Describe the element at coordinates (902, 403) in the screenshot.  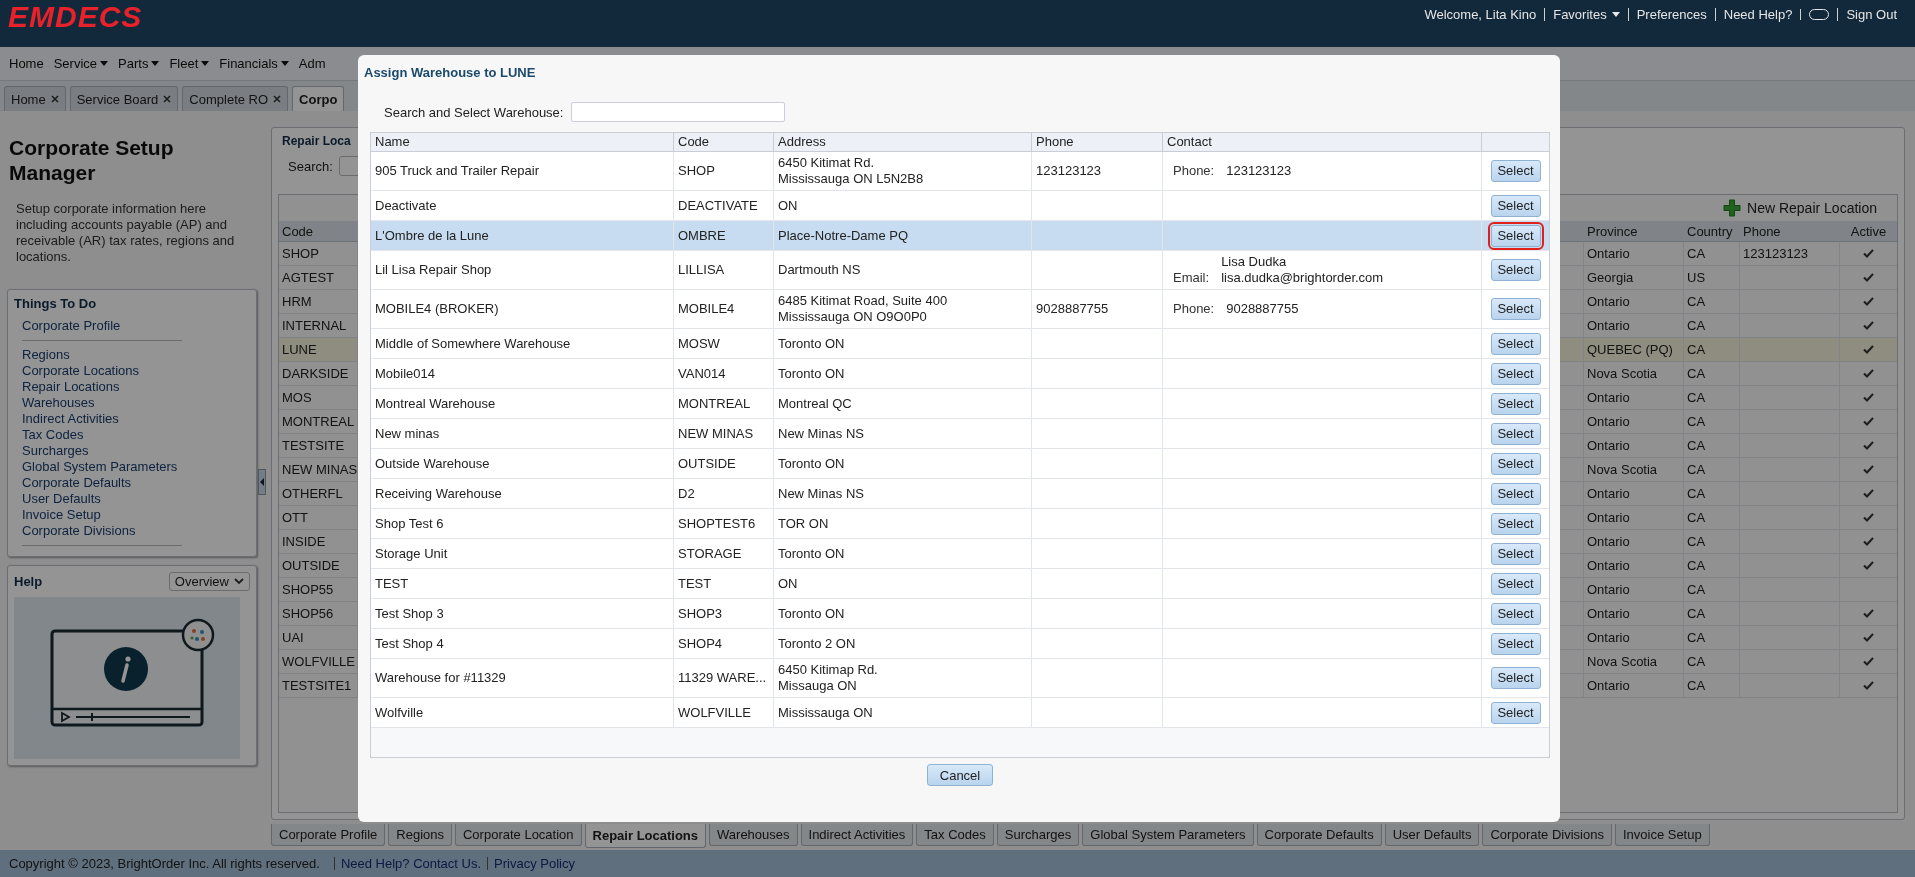
I see `table-cell: Montreal QC` at that location.